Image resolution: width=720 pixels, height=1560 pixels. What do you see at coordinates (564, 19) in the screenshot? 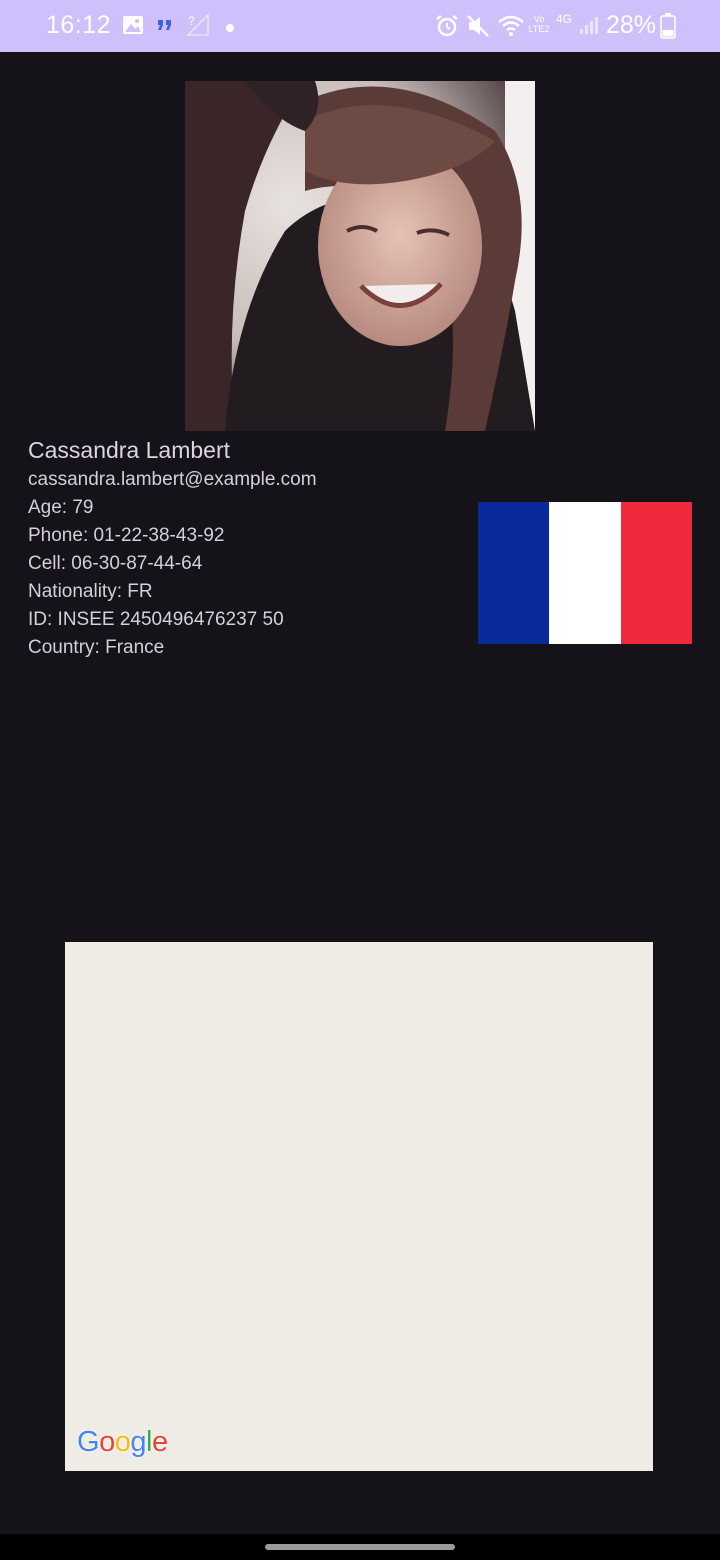
I see `4g-icon: 4G` at bounding box center [564, 19].